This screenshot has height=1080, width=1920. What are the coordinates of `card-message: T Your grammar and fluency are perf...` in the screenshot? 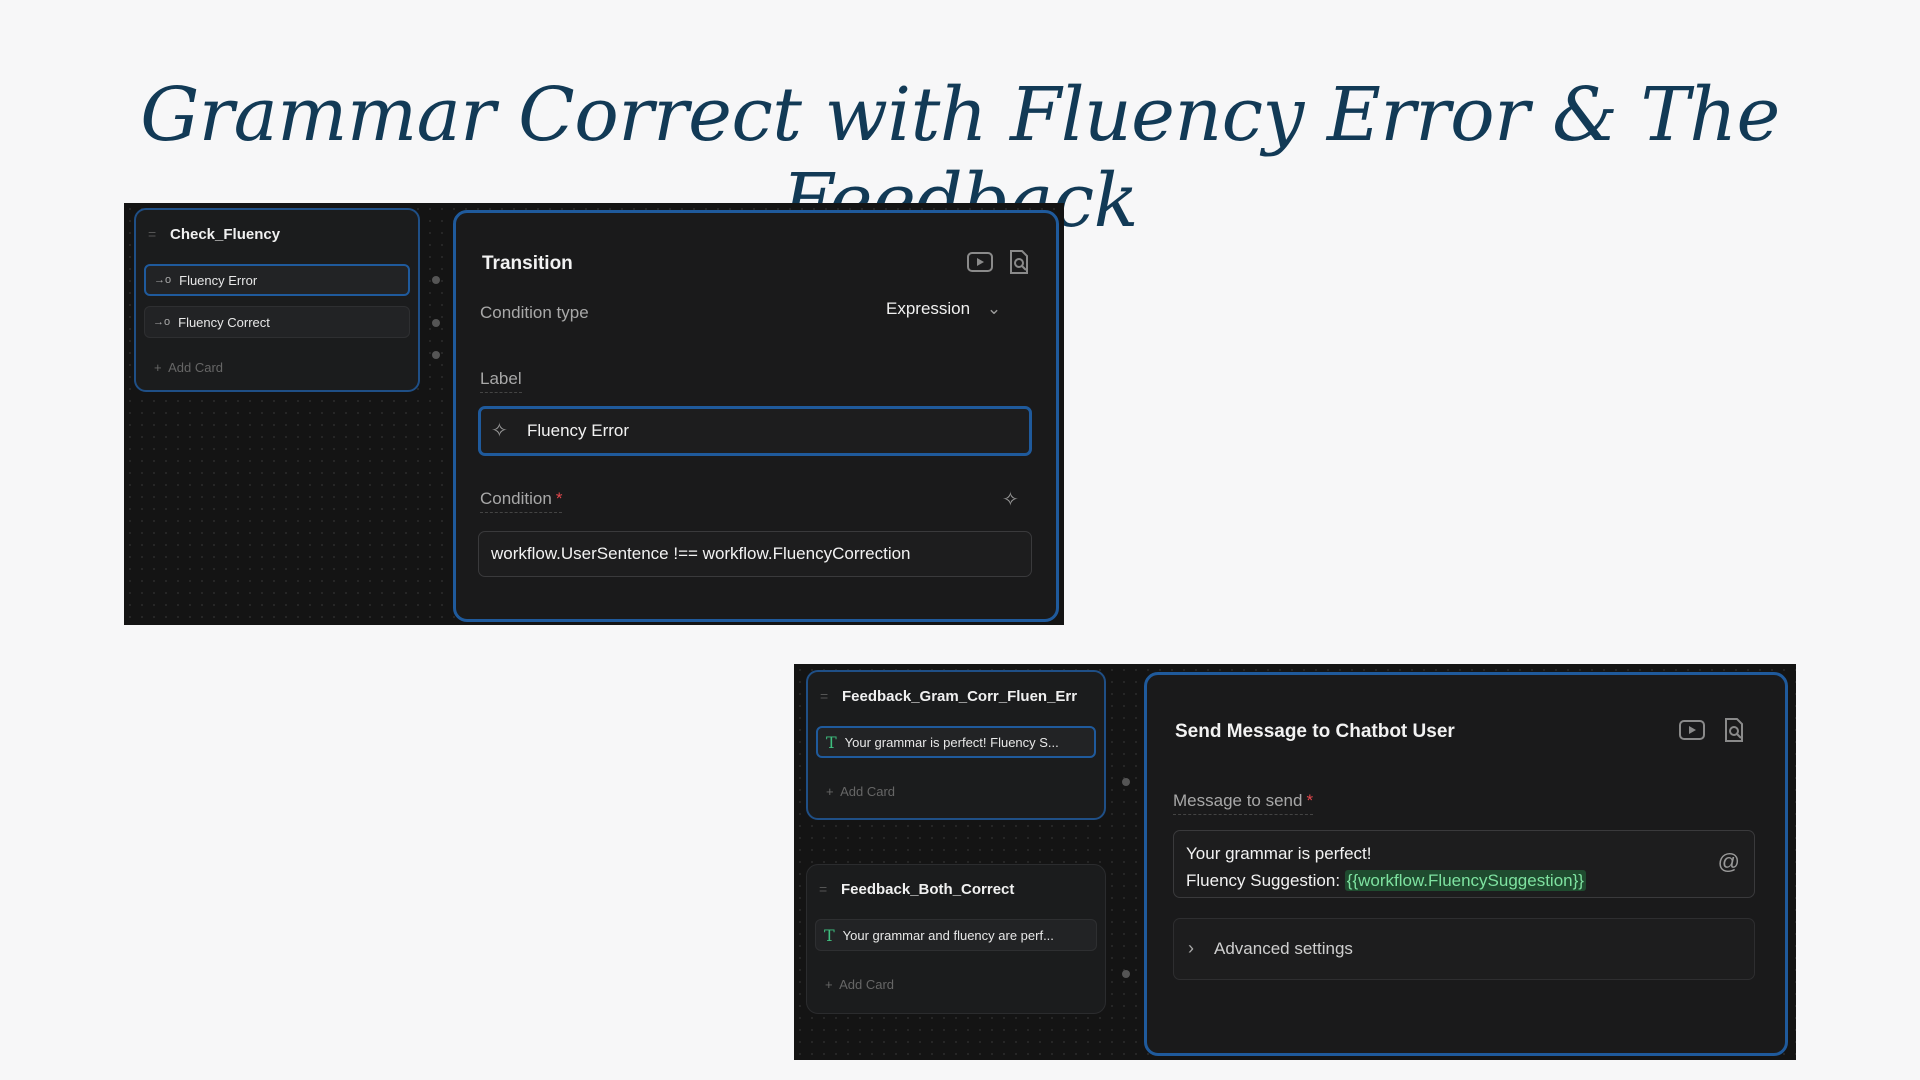 It's located at (956, 935).